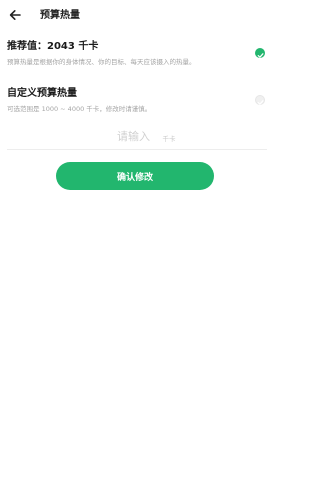  What do you see at coordinates (42, 93) in the screenshot?
I see `custom-option-title: 自定义预算热量` at bounding box center [42, 93].